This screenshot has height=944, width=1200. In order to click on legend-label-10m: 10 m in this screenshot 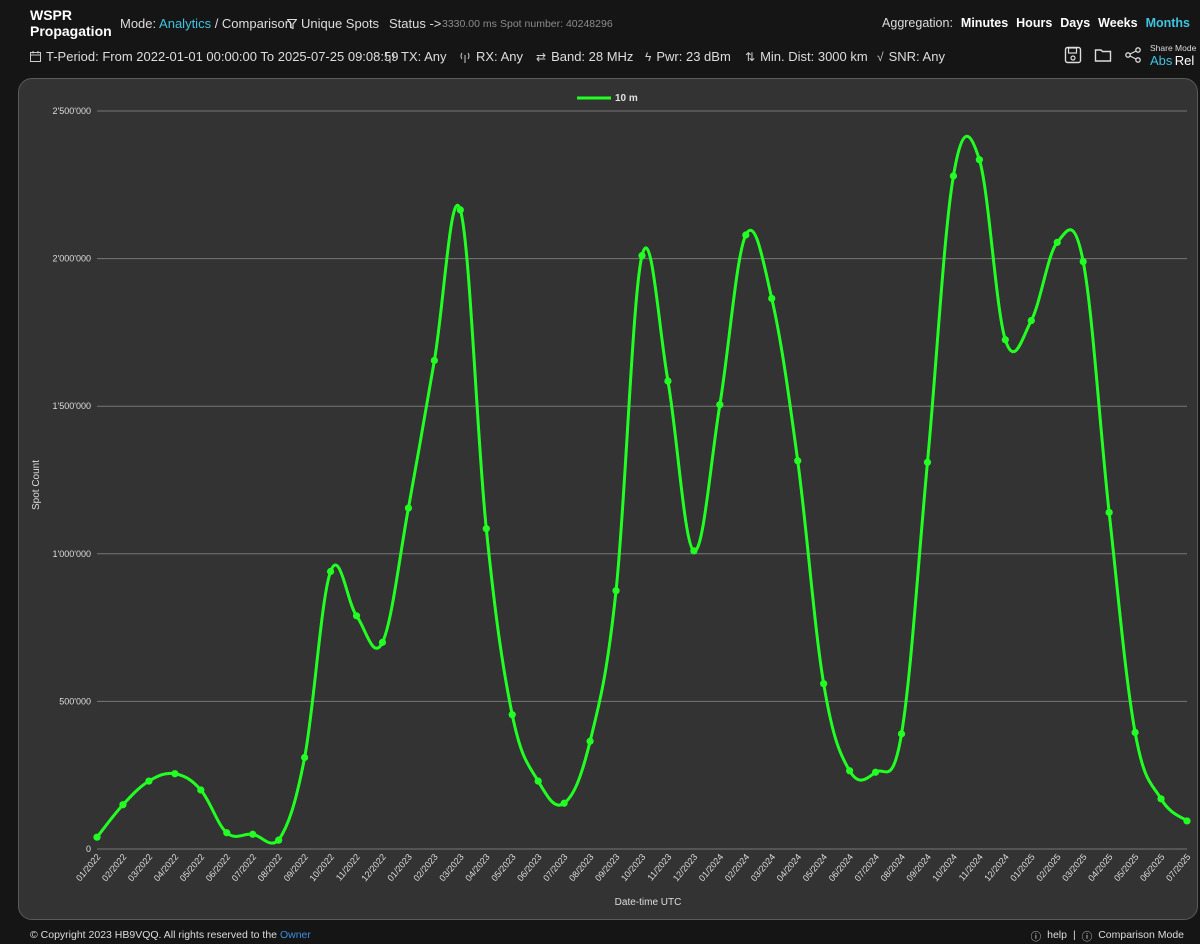, I will do `click(626, 98)`.